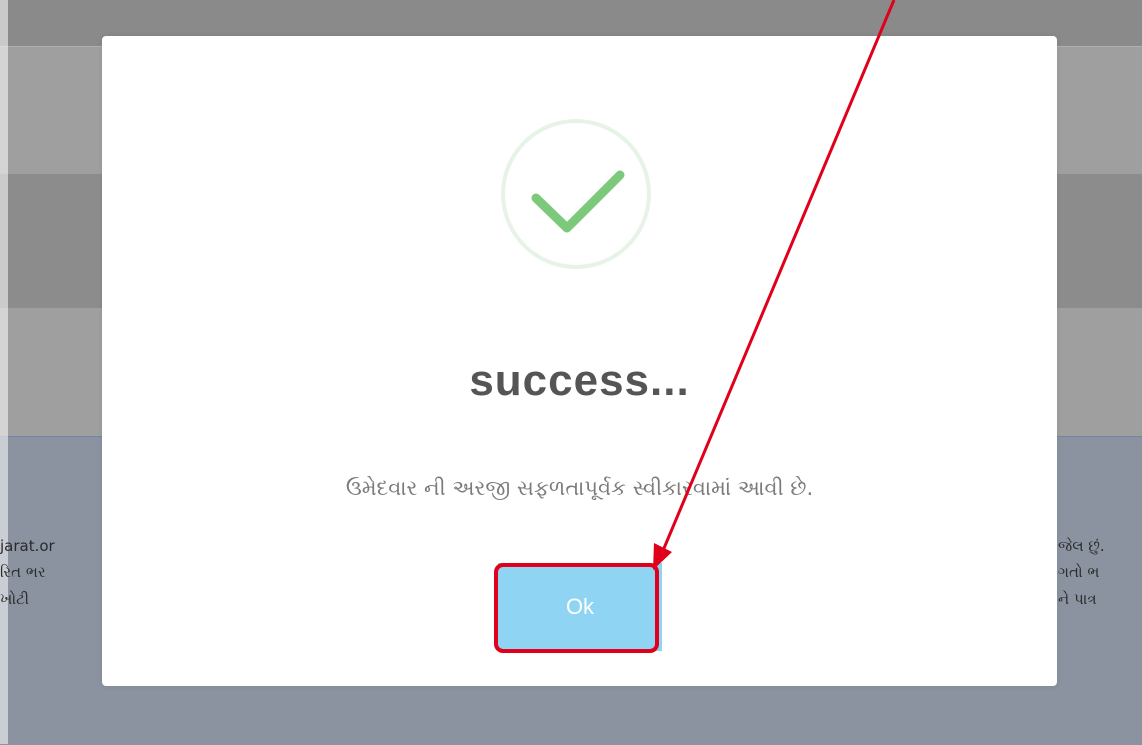 Image resolution: width=1142 pixels, height=745 pixels. I want to click on background-text-line: જેલ છું., so click(1081, 546).